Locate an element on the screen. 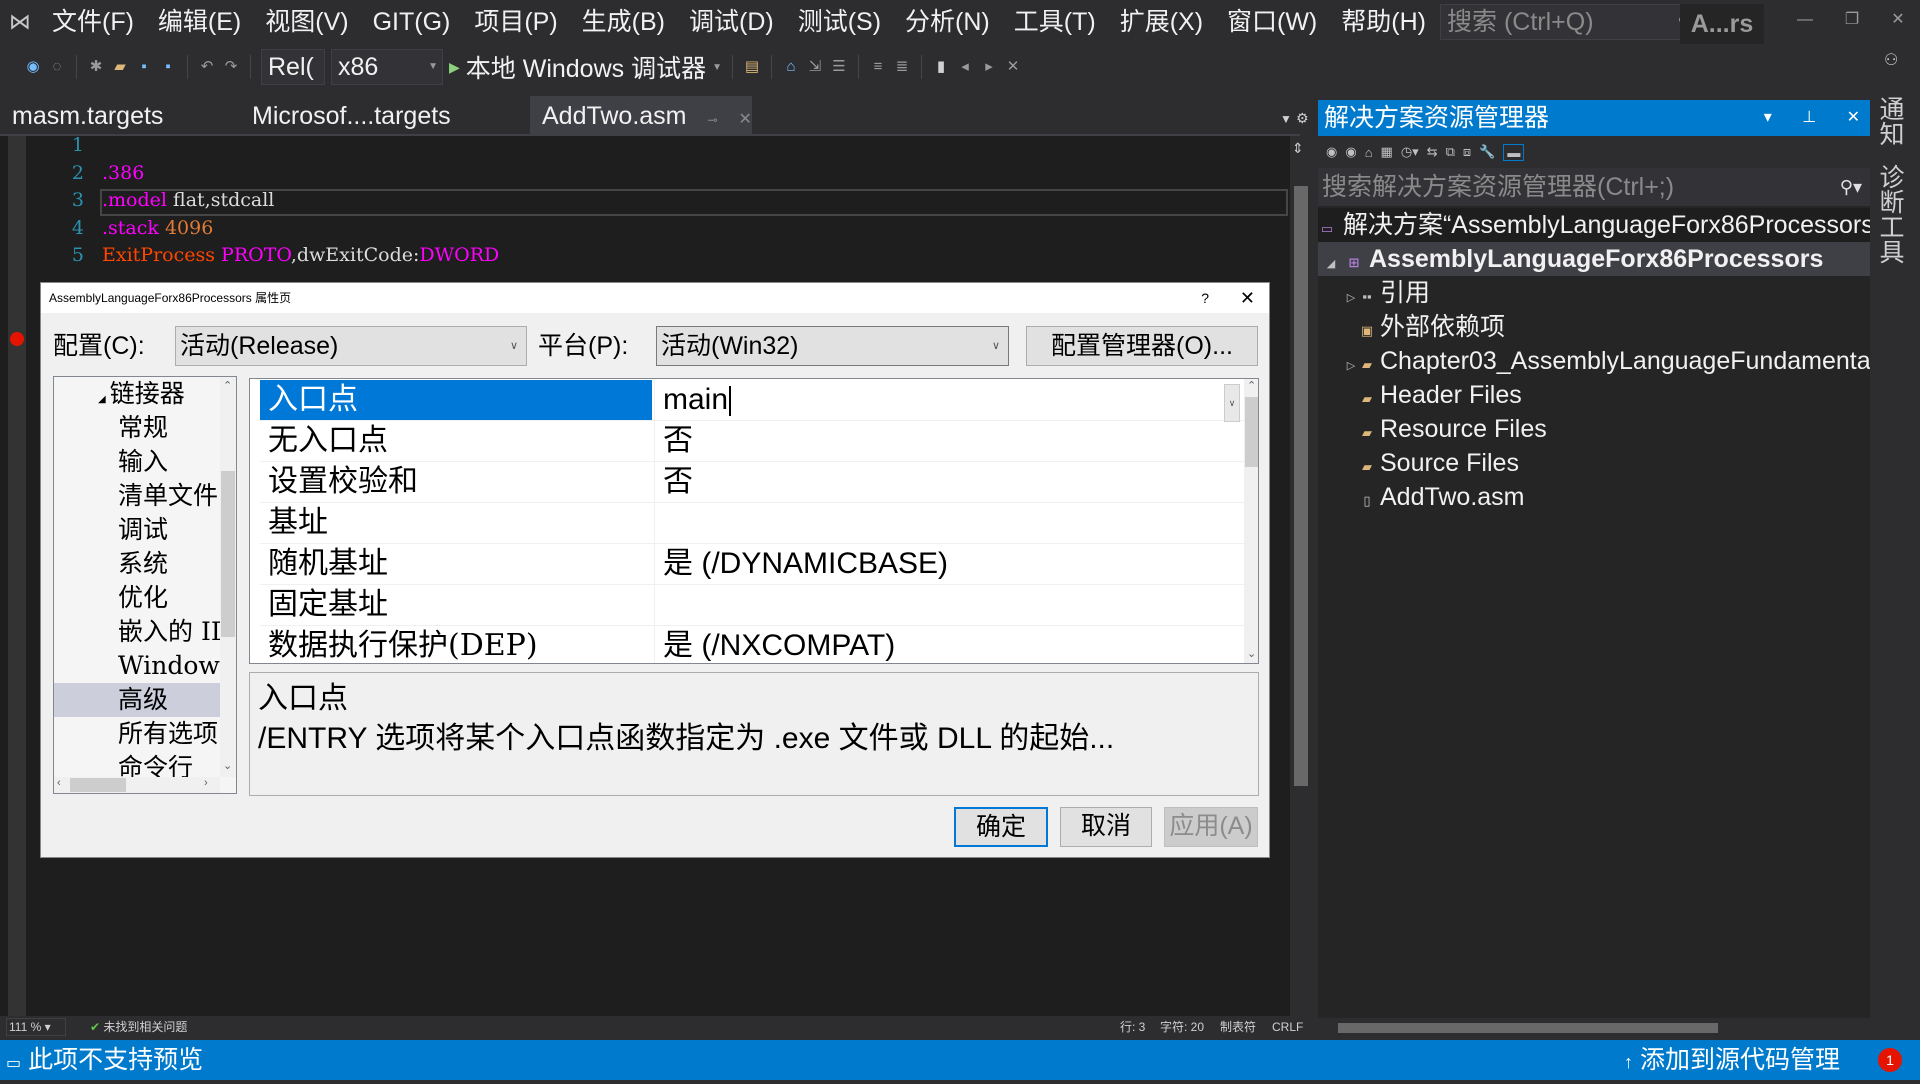  property-row: 入口点 main ∨ is located at coordinates (752, 401).